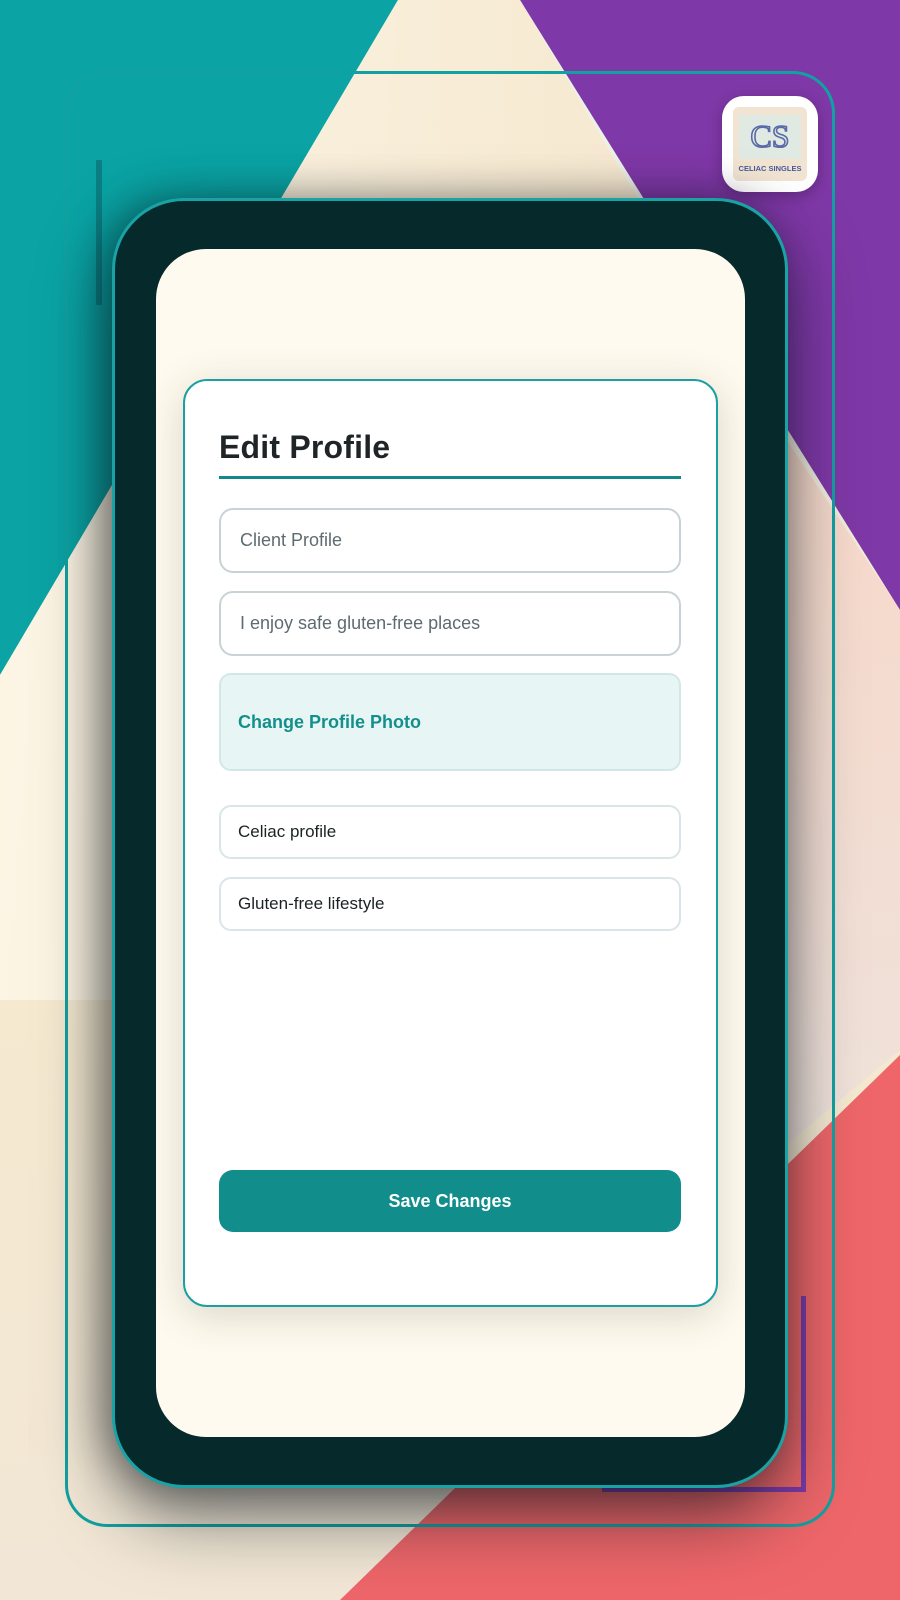 This screenshot has height=1600, width=900. What do you see at coordinates (305, 447) in the screenshot?
I see `page-title: Edit Profile` at bounding box center [305, 447].